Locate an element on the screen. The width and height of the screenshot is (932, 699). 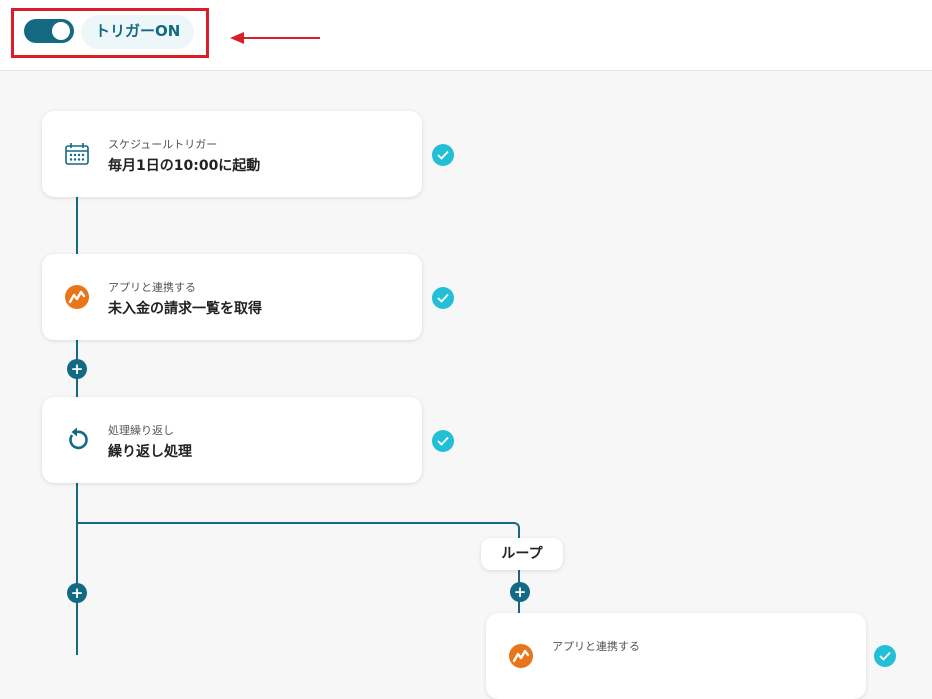
step-title: 繰り返し処理 is located at coordinates (150, 452).